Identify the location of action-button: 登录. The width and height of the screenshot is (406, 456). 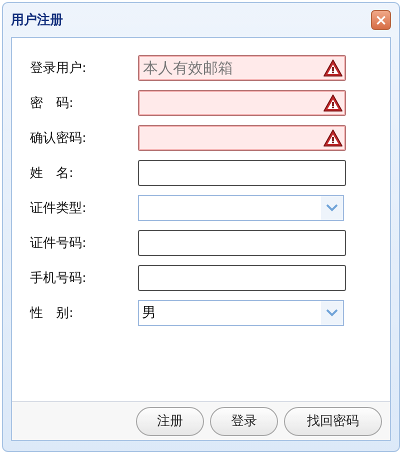
(244, 421).